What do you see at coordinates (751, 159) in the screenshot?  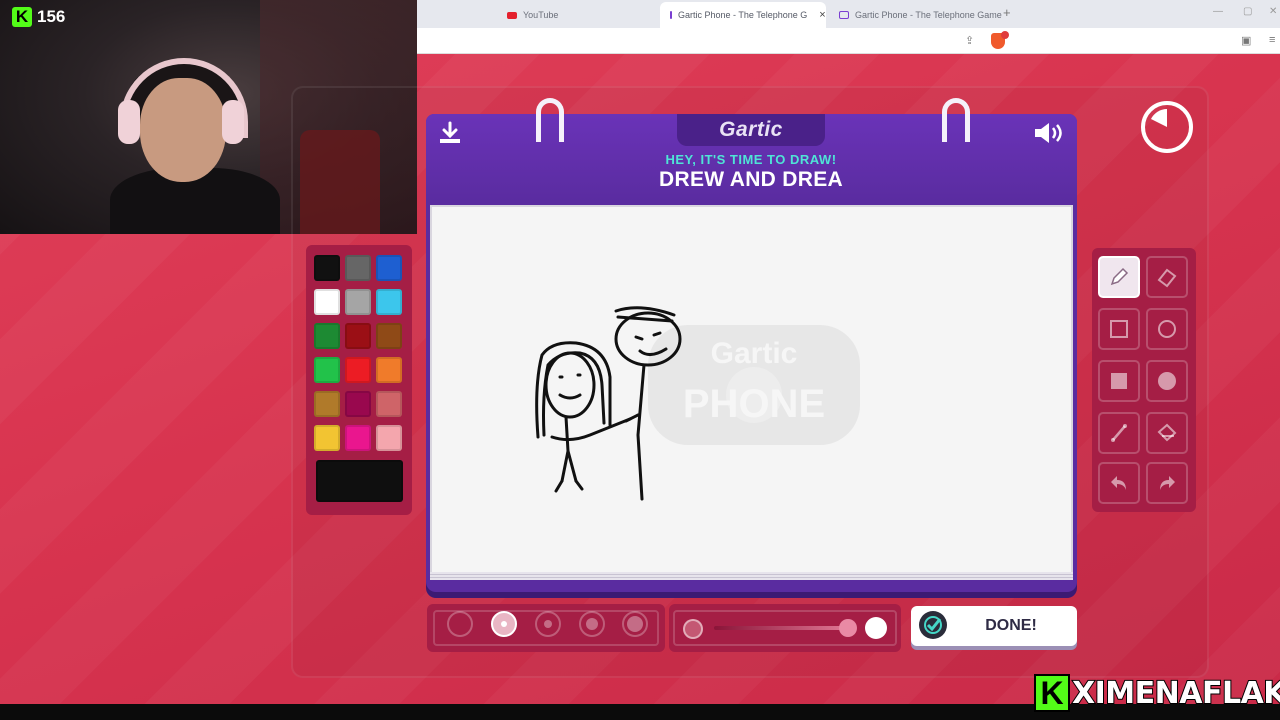 I see `prompt-subtitle: HEY, IT'S TIME TO DRAW!` at bounding box center [751, 159].